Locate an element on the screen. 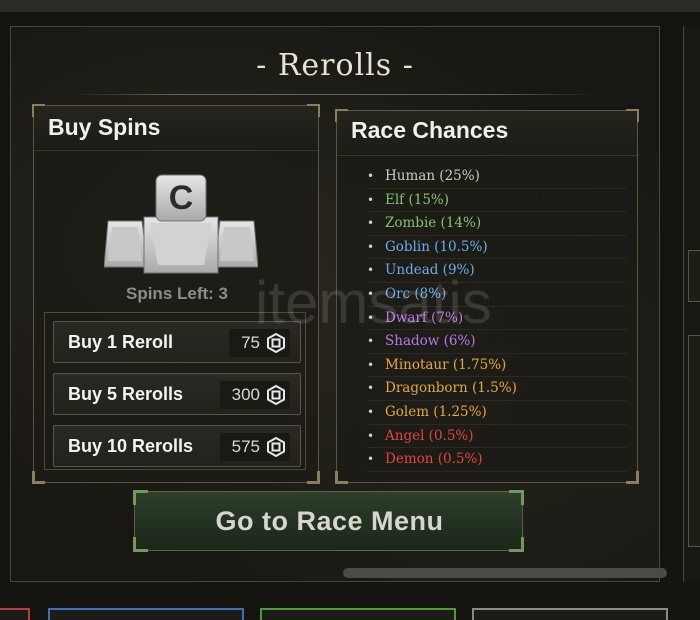 This screenshot has height=620, width=700. price-value: 575 is located at coordinates (245, 446).